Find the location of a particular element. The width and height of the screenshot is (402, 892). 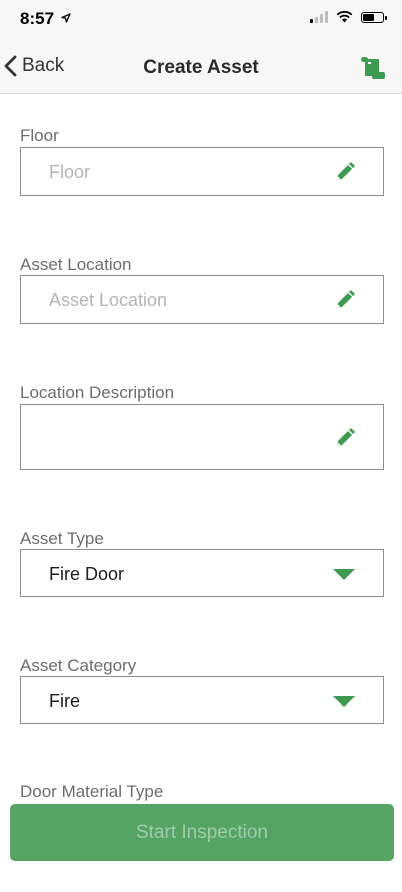

start-inspection-button: Start Inspection is located at coordinates (202, 832).